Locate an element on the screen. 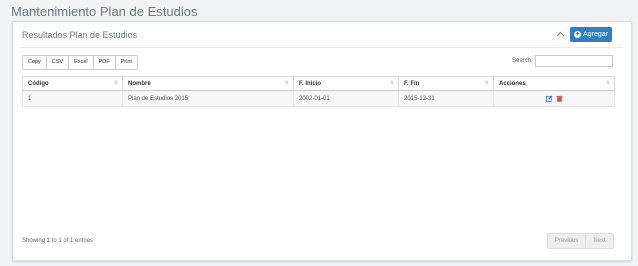 Image resolution: width=638 pixels, height=266 pixels. plus-circle-icon: + is located at coordinates (578, 34).